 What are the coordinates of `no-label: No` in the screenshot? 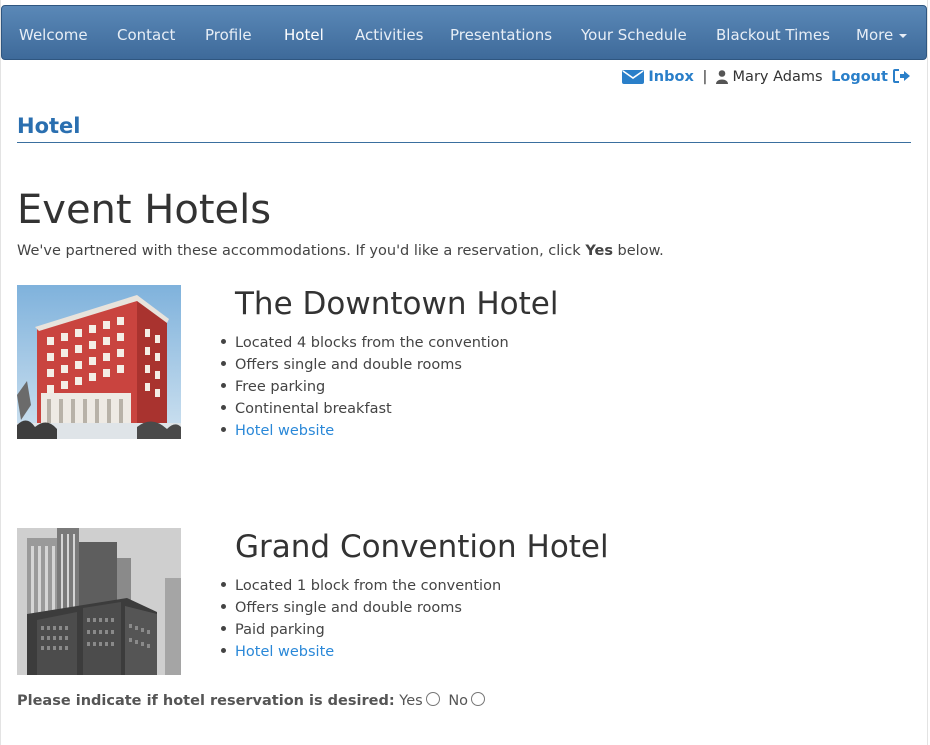 It's located at (458, 701).